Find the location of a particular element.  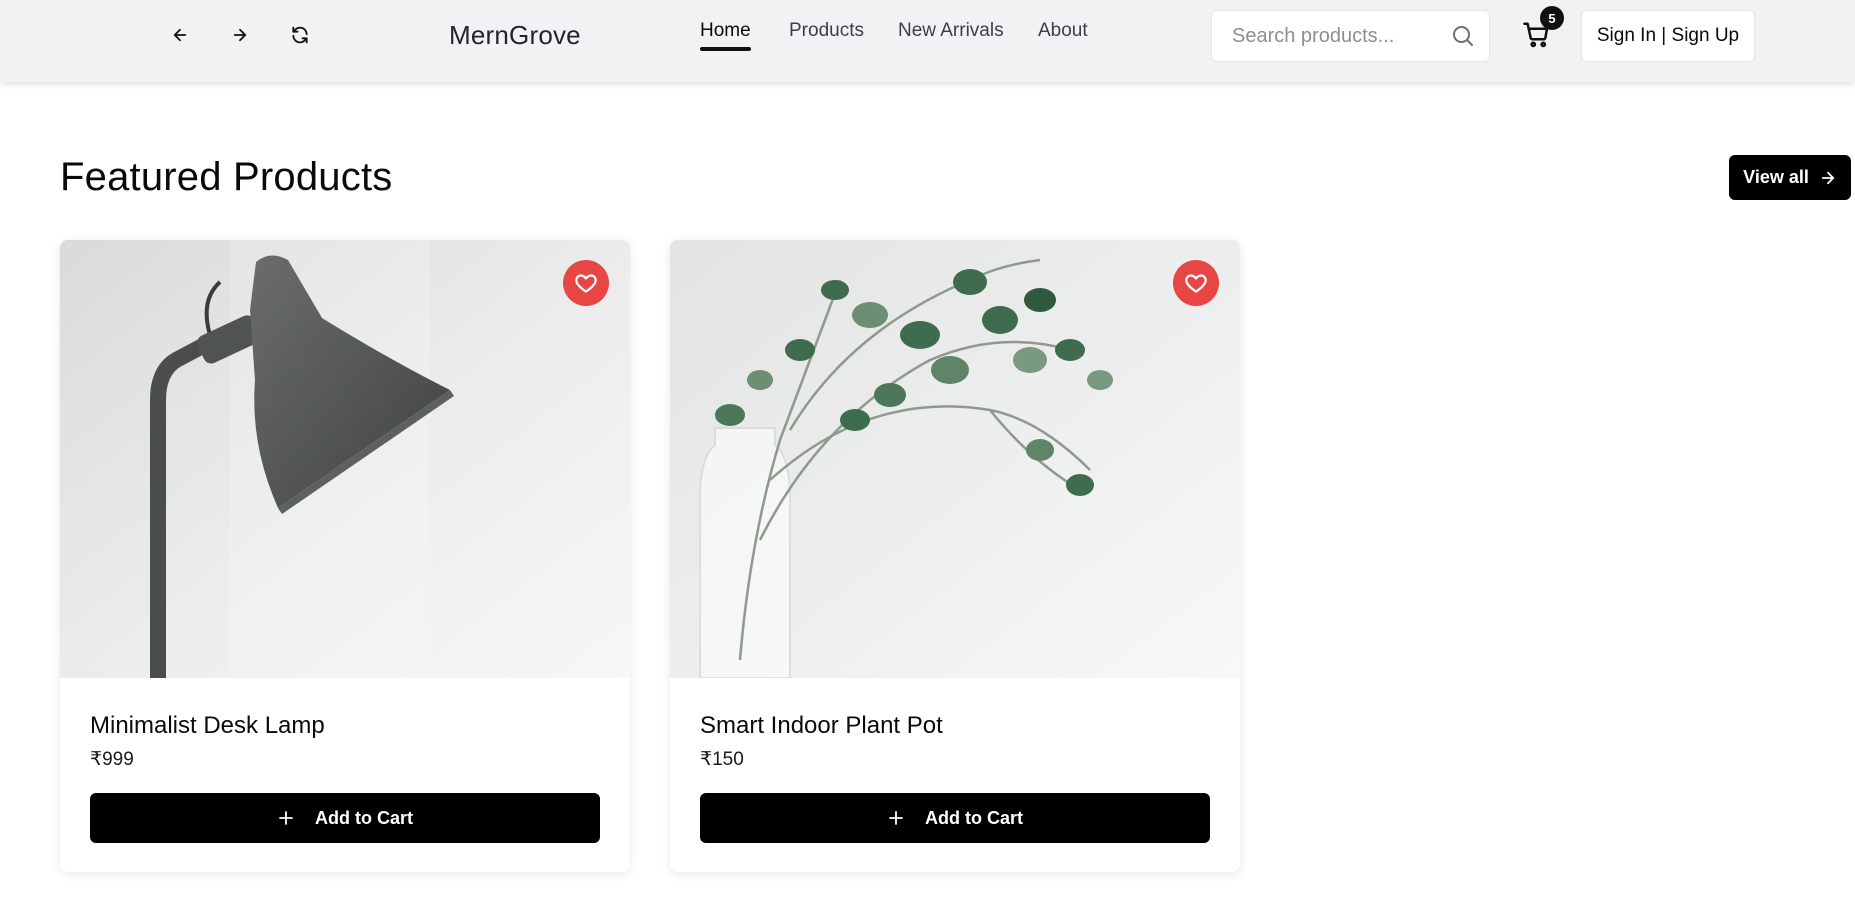

reload-button is located at coordinates (300, 35).